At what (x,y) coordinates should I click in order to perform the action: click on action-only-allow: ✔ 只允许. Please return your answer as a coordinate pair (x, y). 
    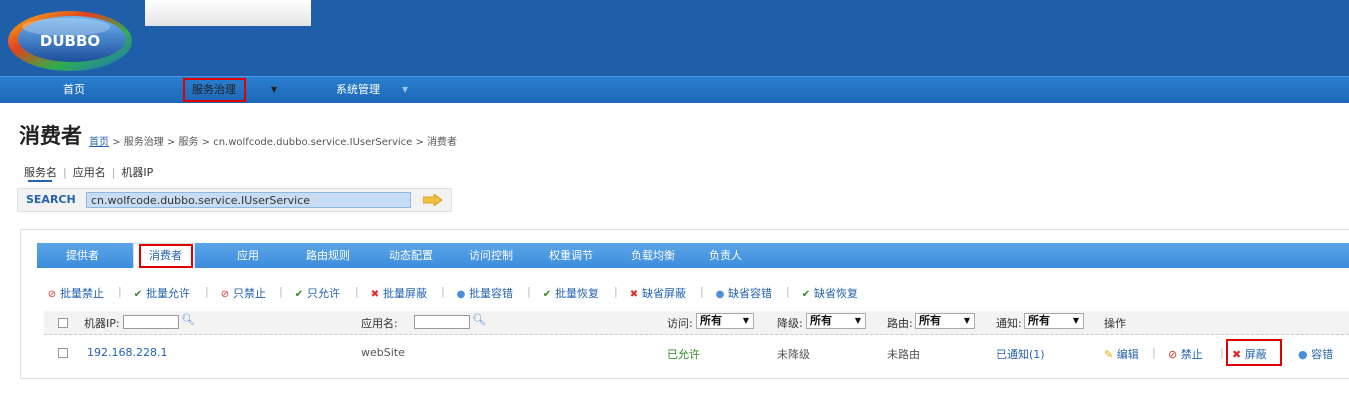
    Looking at the image, I should click on (317, 293).